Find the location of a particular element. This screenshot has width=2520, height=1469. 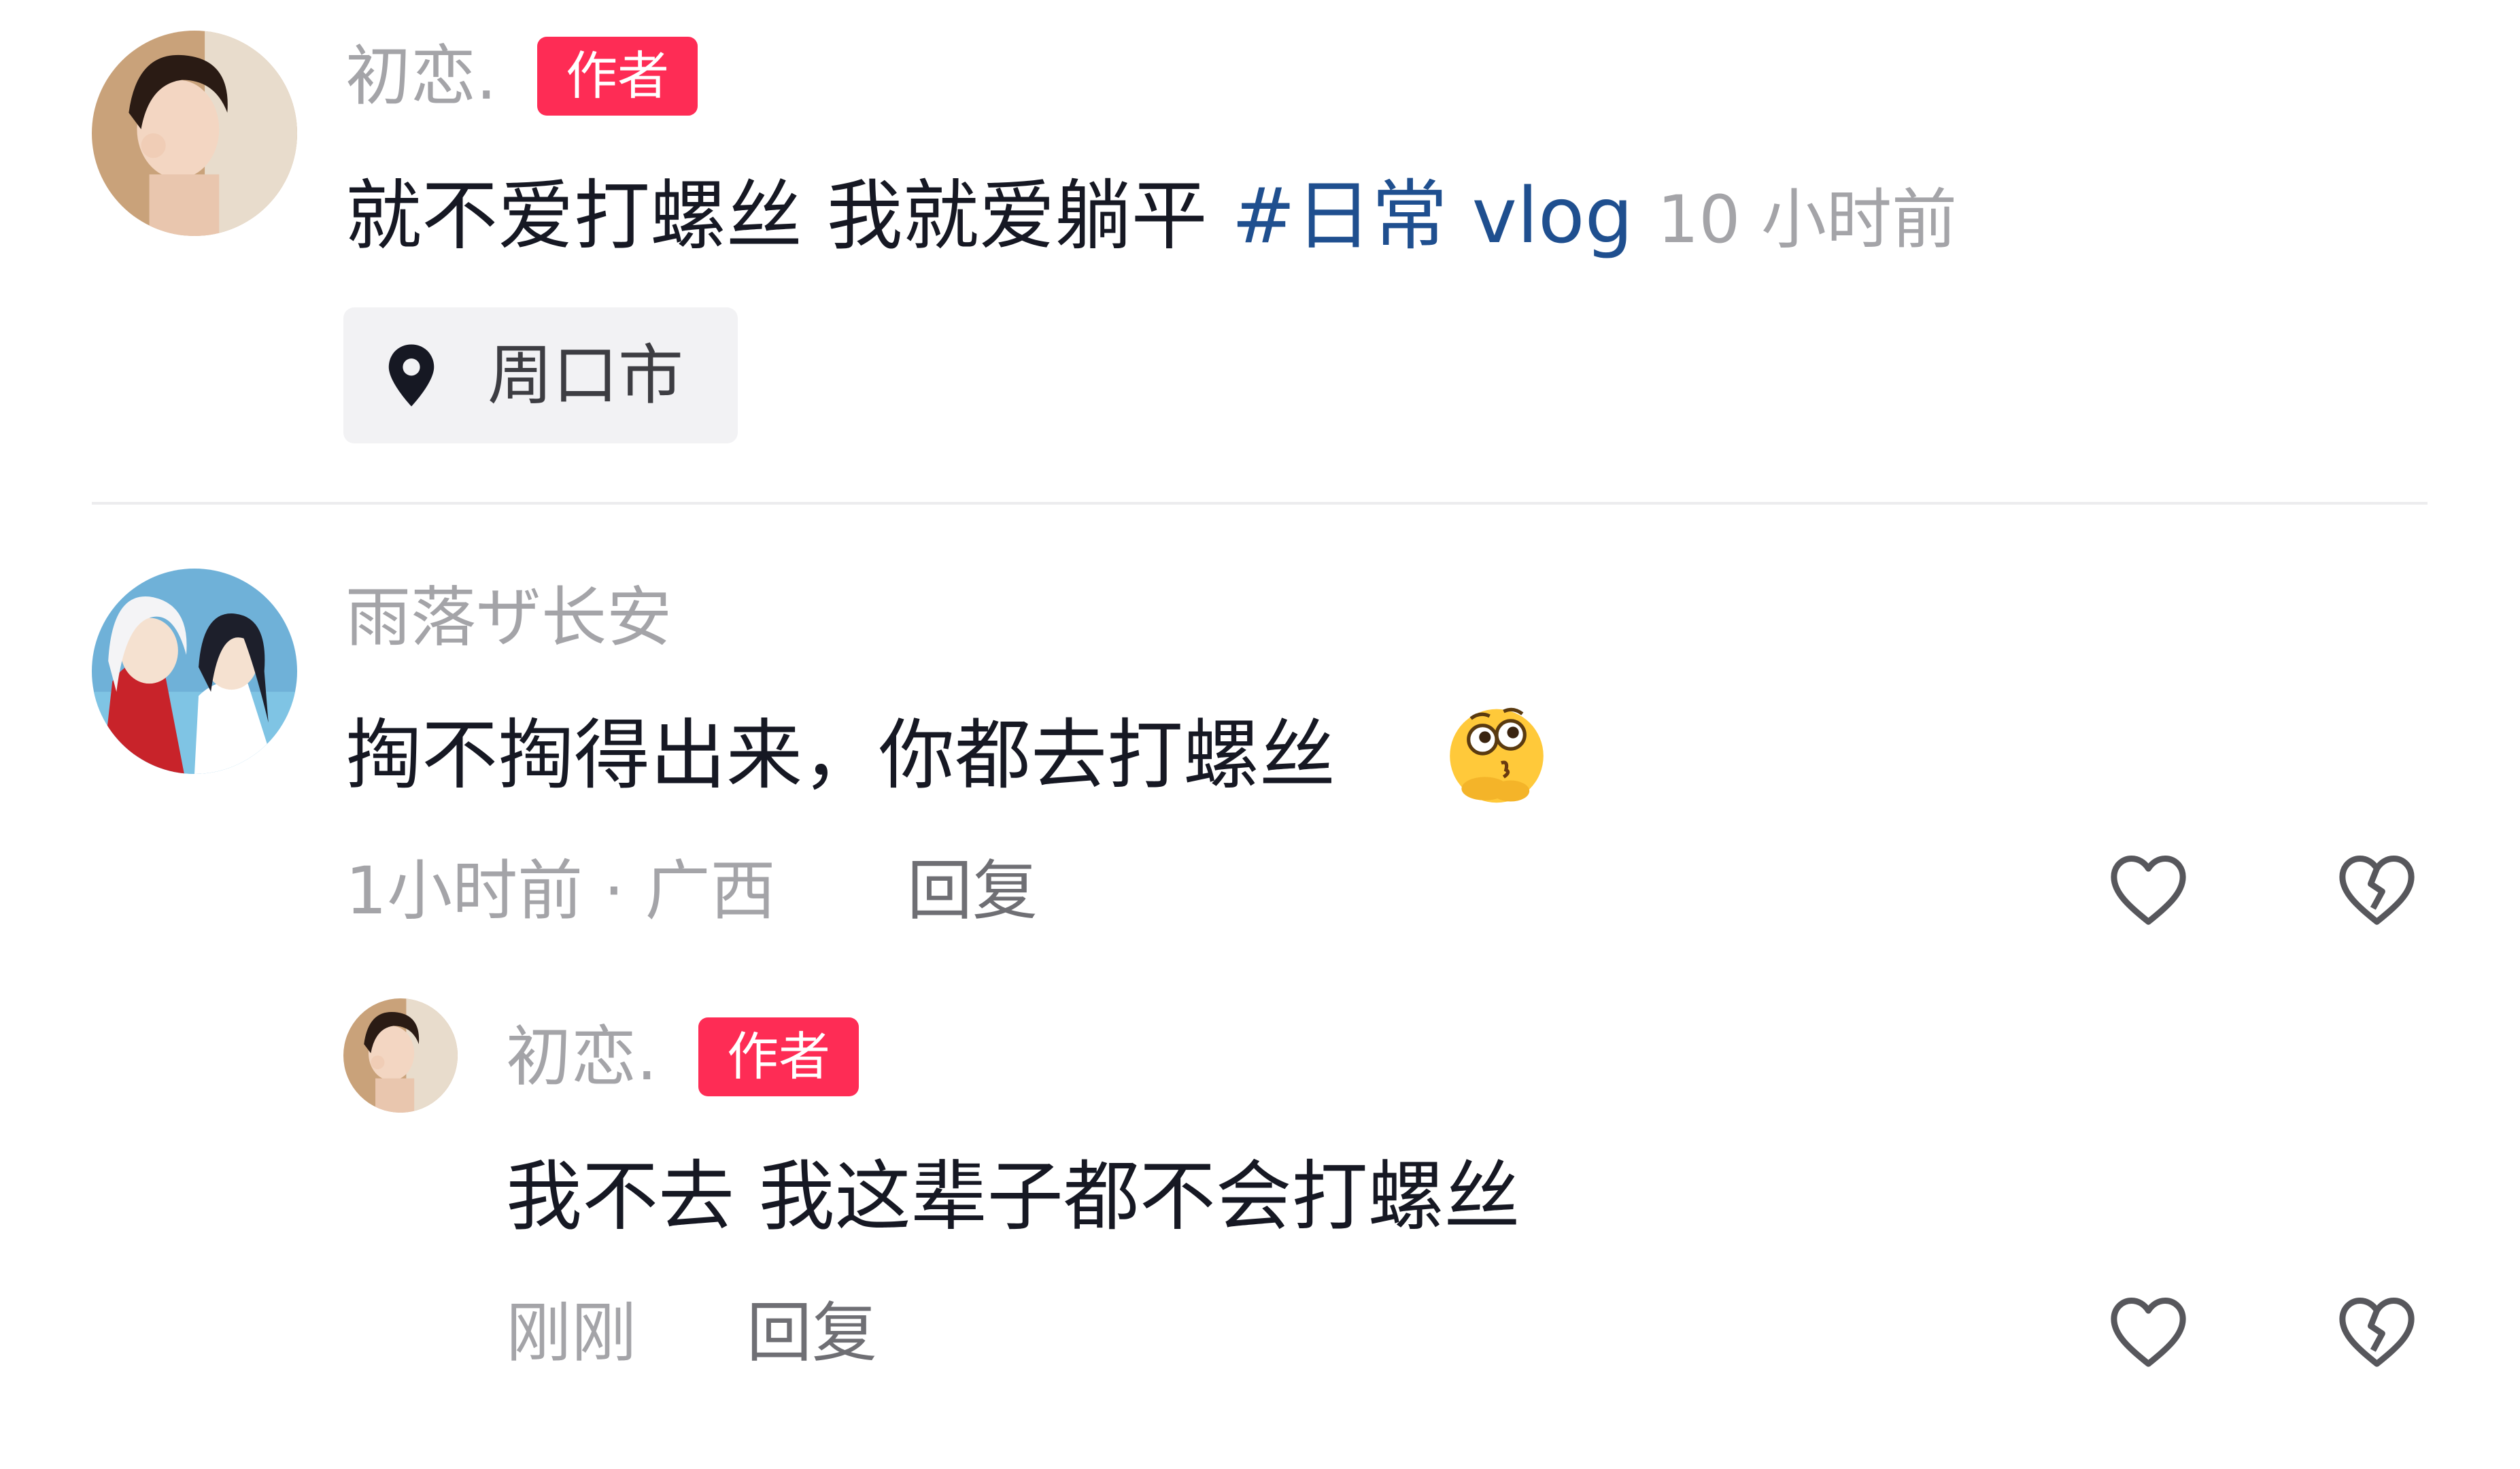

like-button is located at coordinates (2148, 889).